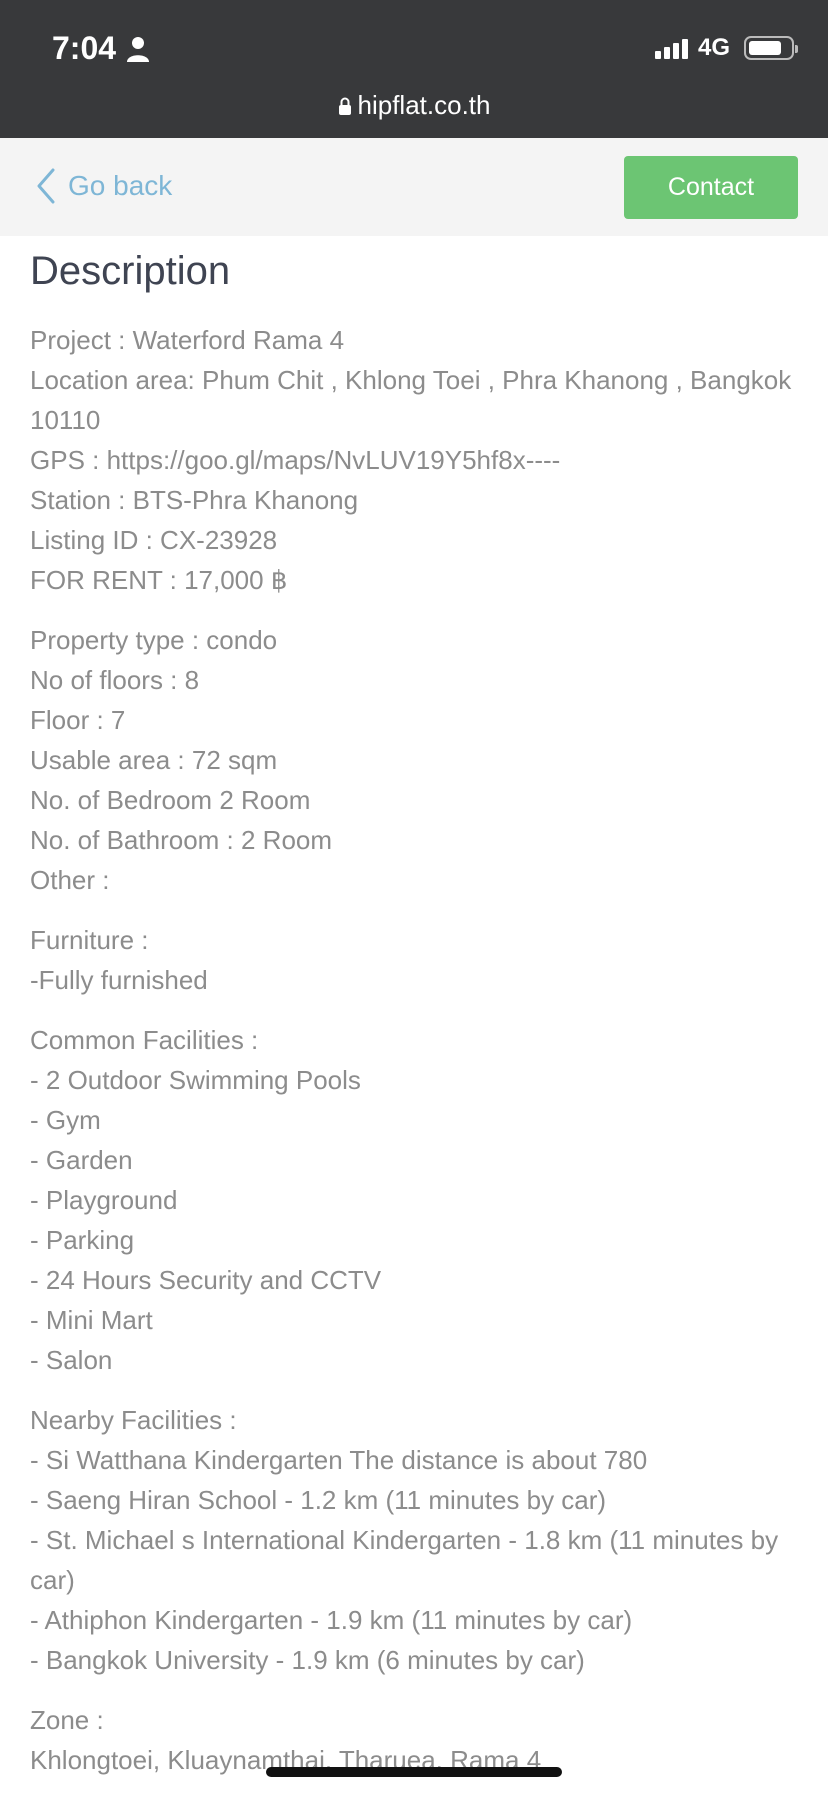 This screenshot has height=1800, width=828. Describe the element at coordinates (70, 880) in the screenshot. I see `description-line: Other :` at that location.